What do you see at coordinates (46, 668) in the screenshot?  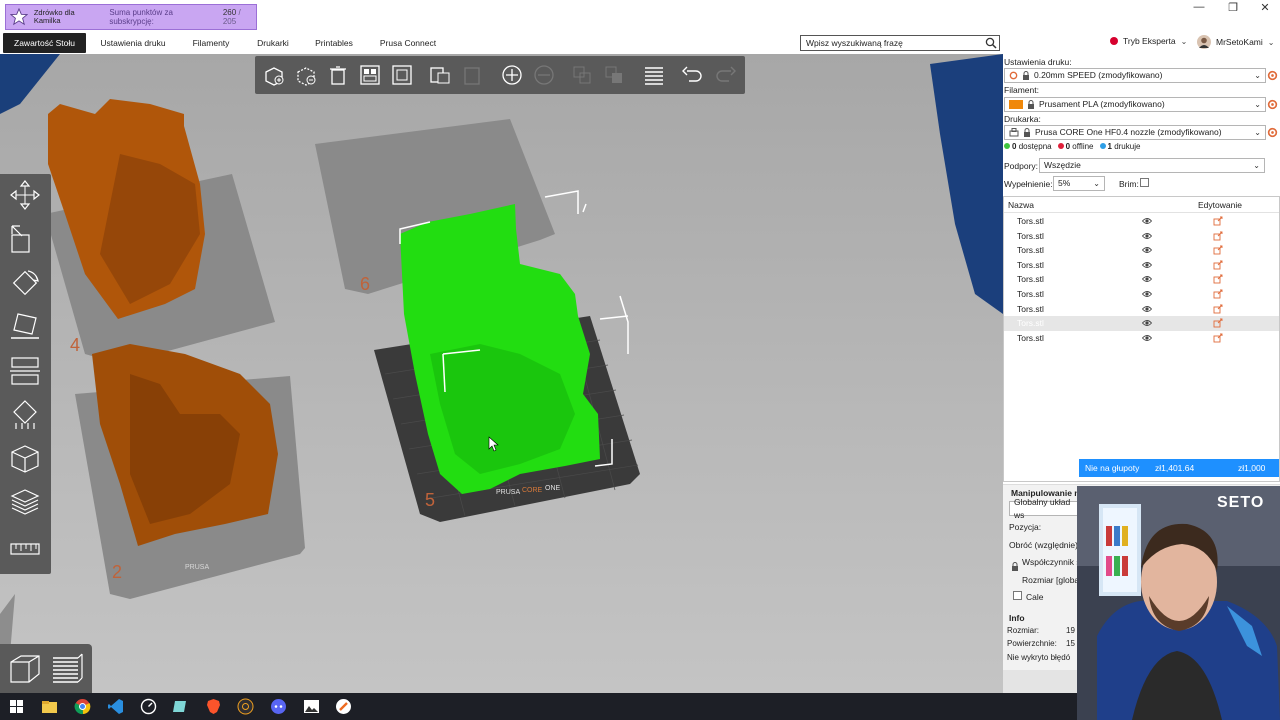 I see `view-switcher` at bounding box center [46, 668].